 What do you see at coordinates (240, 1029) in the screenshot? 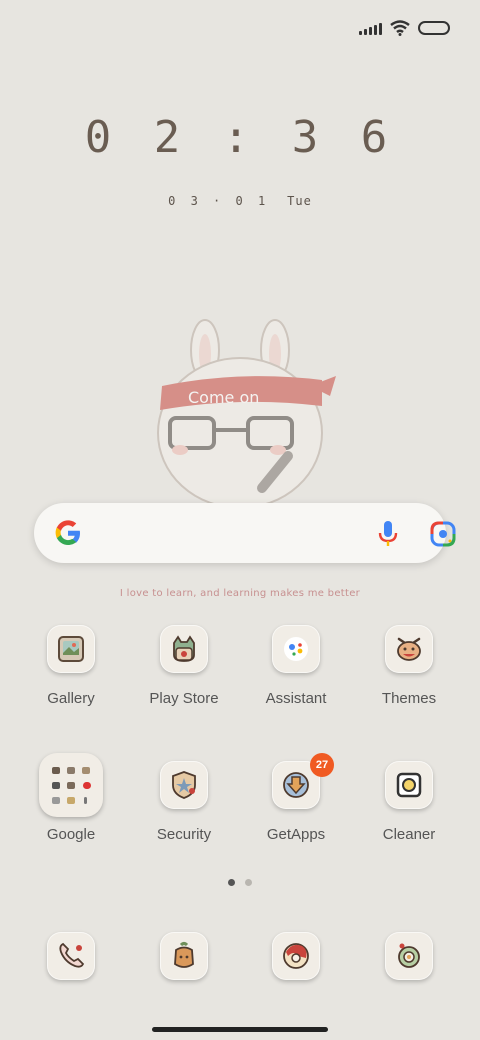
I see `home-gesture-bar` at bounding box center [240, 1029].